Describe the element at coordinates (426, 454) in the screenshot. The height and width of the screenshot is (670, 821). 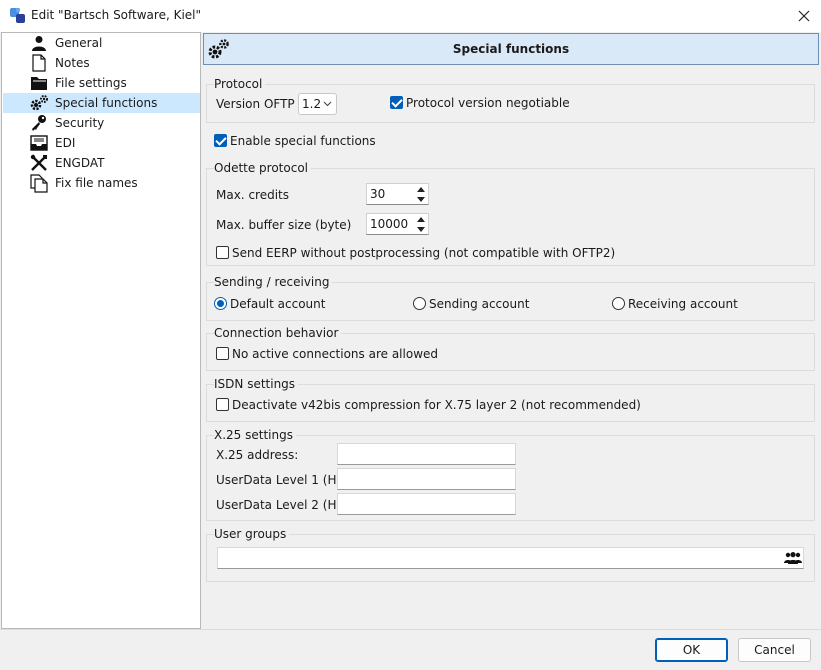
I see `x25-address-input` at that location.